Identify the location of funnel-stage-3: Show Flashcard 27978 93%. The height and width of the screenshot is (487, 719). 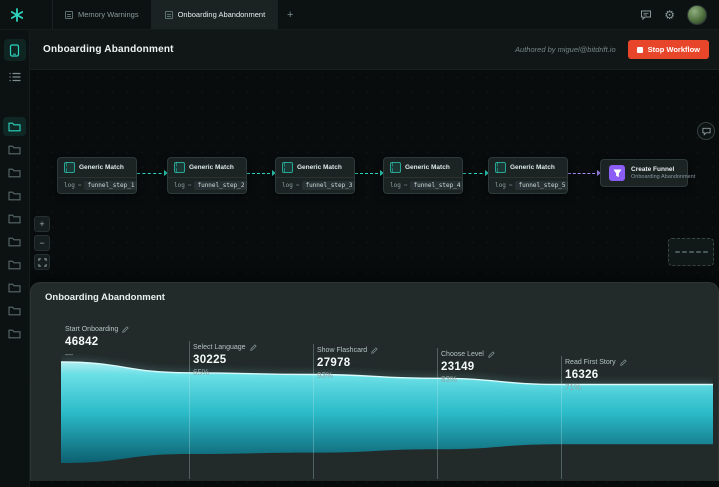
(376, 363).